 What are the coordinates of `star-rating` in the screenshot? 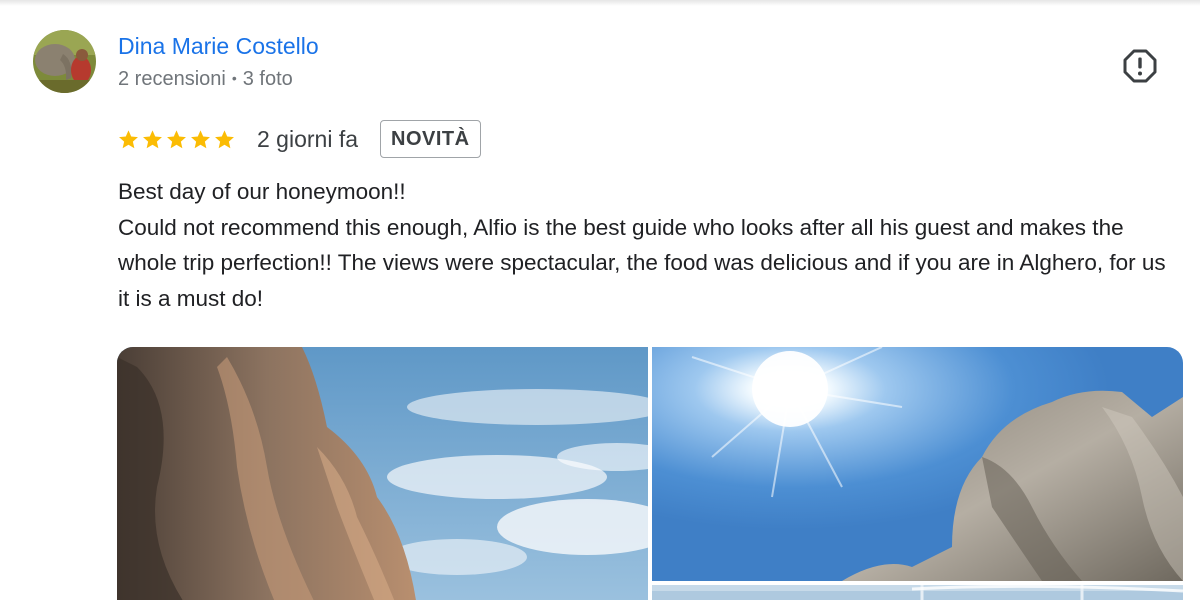 It's located at (176, 139).